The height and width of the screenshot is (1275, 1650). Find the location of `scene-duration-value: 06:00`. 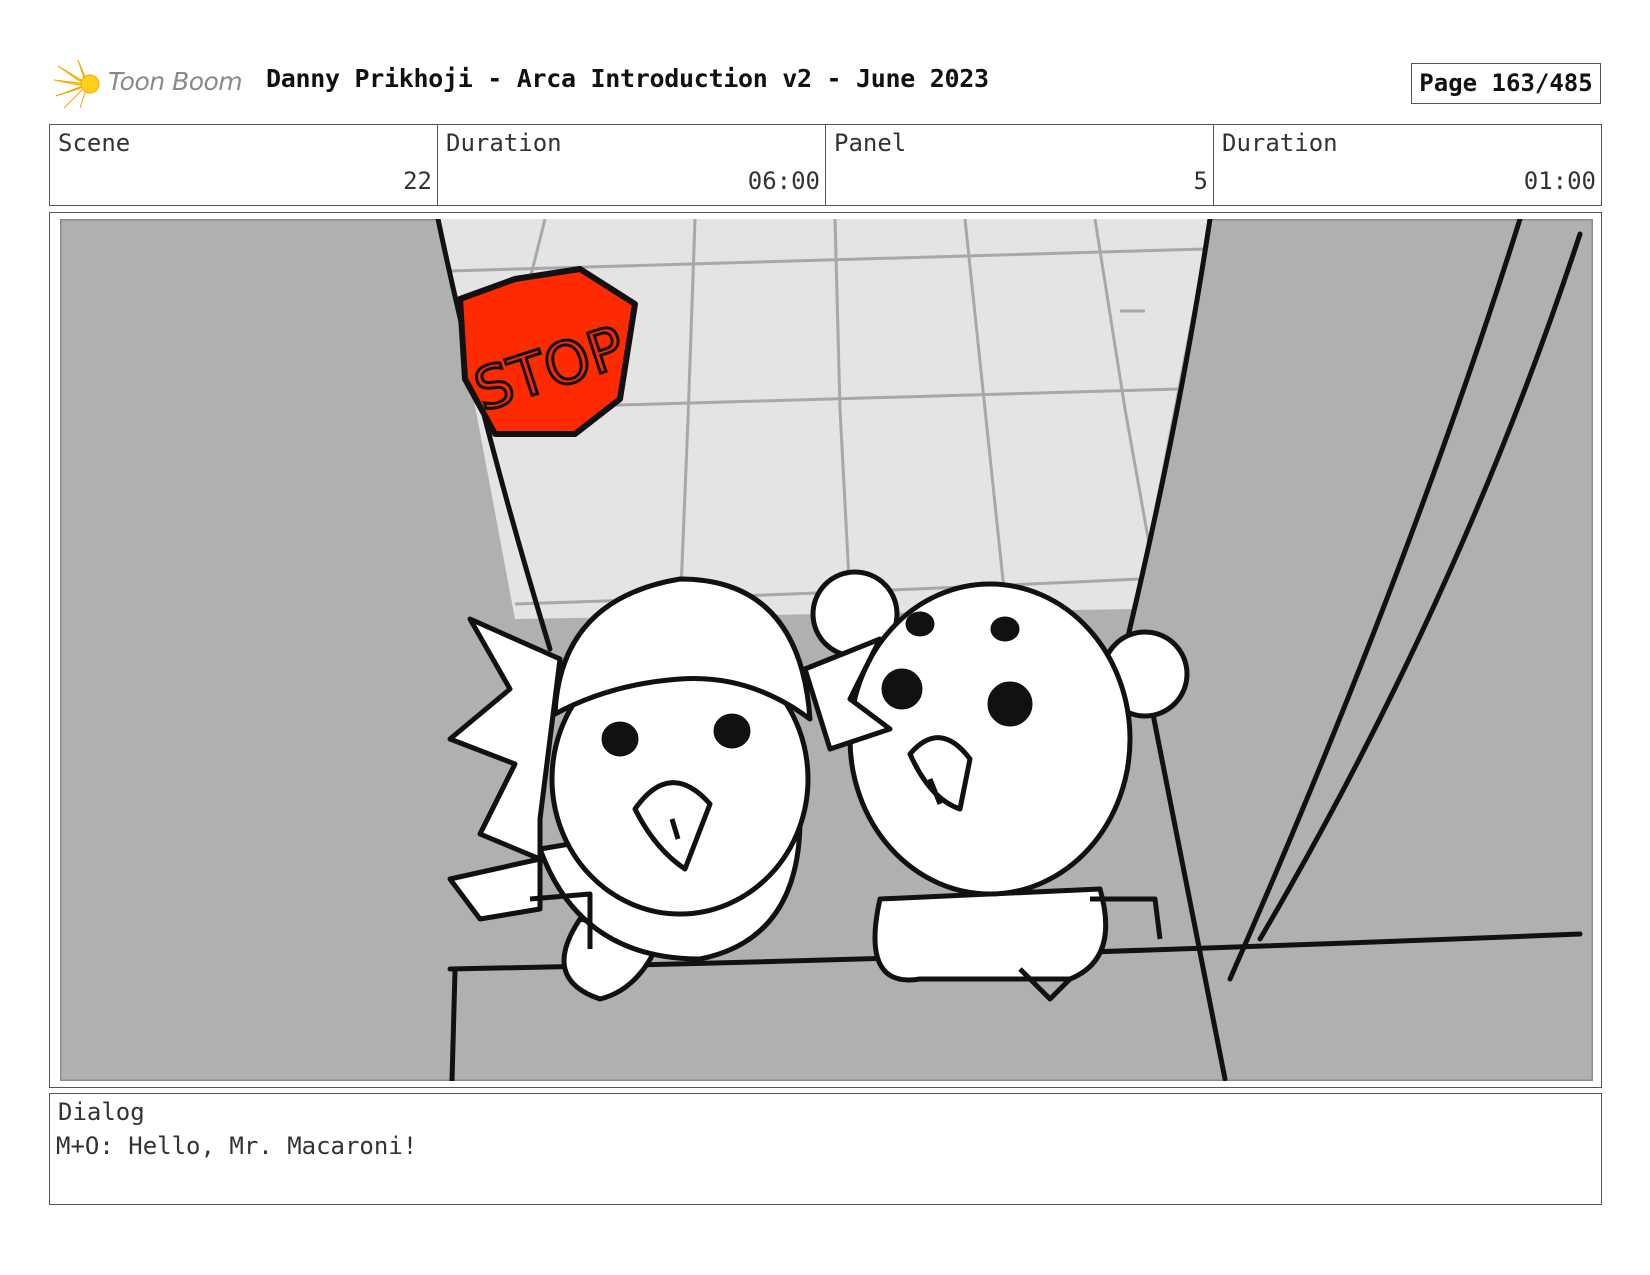

scene-duration-value: 06:00 is located at coordinates (783, 181).